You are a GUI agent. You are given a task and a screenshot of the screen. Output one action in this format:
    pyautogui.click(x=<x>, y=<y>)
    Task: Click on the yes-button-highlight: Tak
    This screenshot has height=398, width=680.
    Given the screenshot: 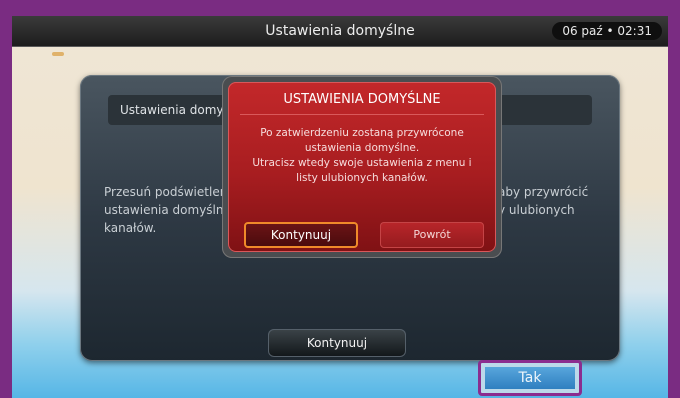 What is the action you would take?
    pyautogui.click(x=530, y=378)
    